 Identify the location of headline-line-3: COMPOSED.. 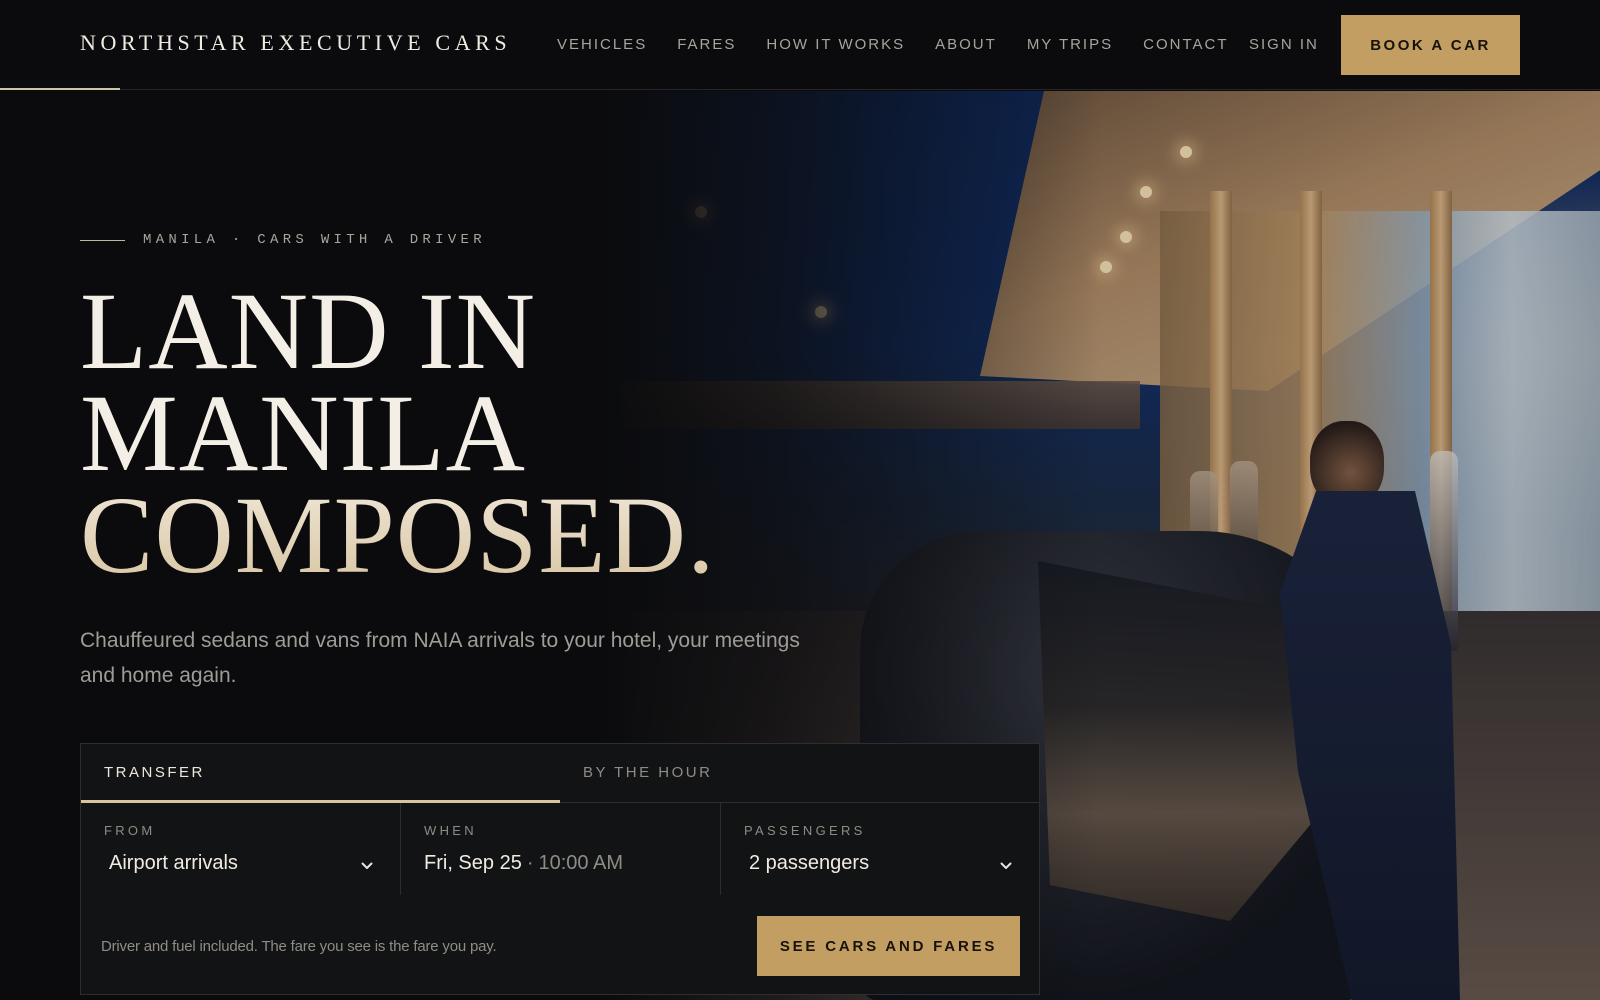
(398, 535).